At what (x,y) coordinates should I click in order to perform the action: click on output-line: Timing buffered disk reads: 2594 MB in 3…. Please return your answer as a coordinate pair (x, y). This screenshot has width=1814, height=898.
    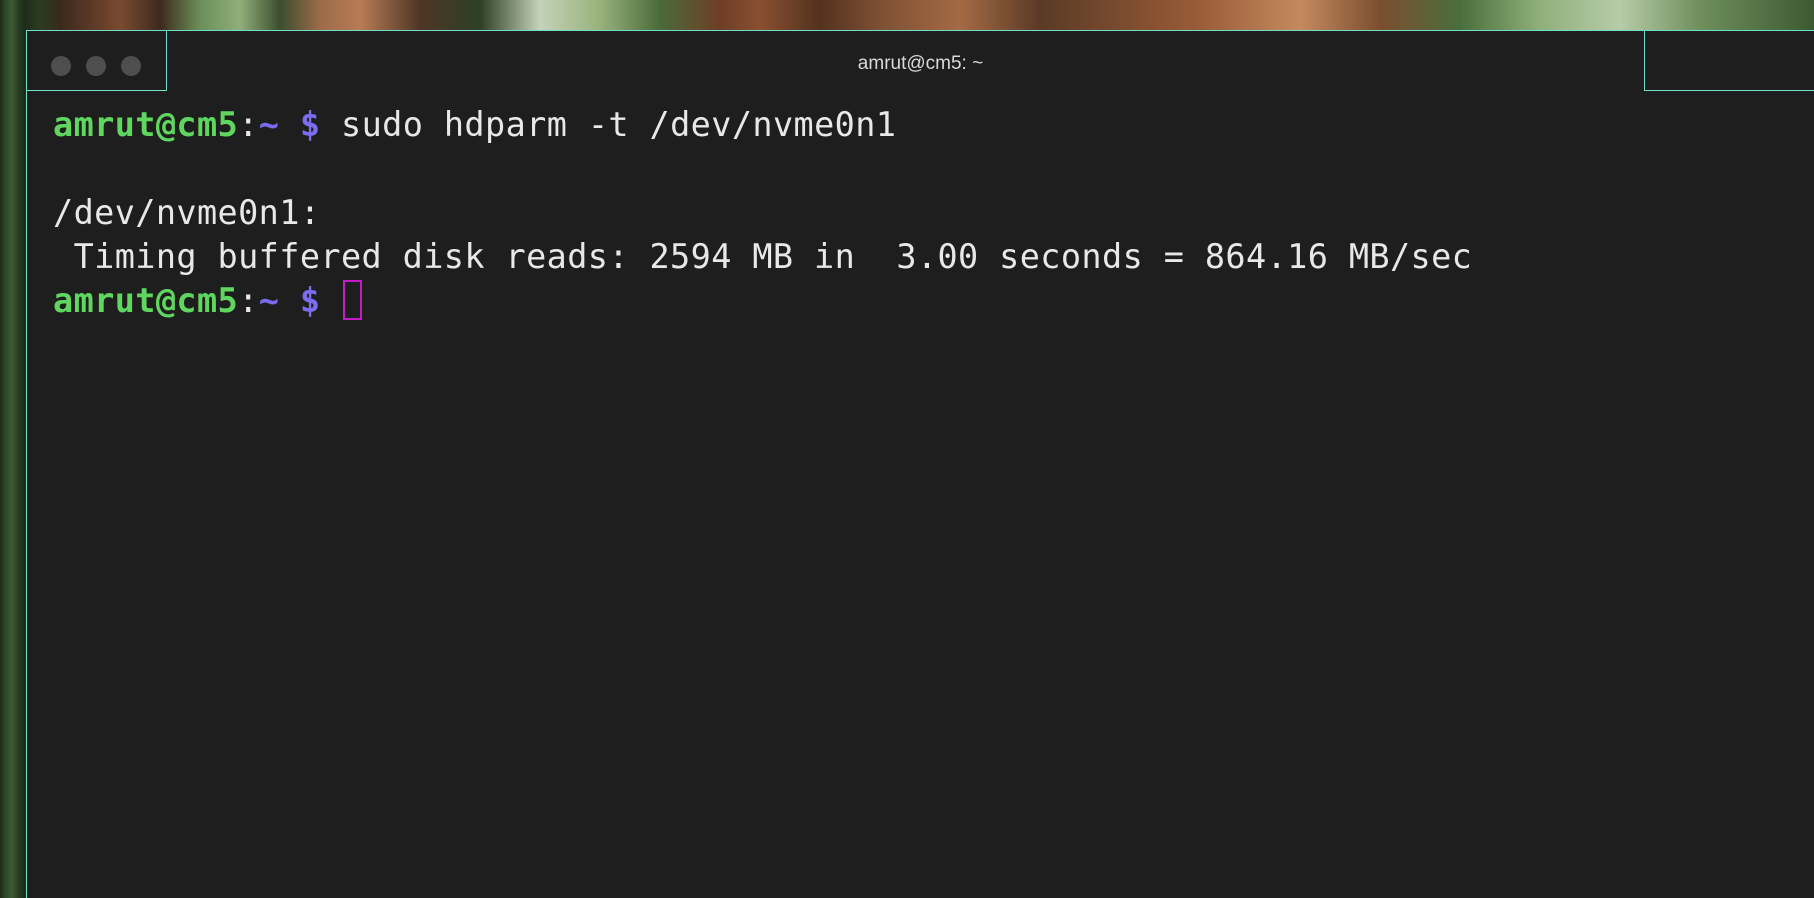
    Looking at the image, I should click on (763, 256).